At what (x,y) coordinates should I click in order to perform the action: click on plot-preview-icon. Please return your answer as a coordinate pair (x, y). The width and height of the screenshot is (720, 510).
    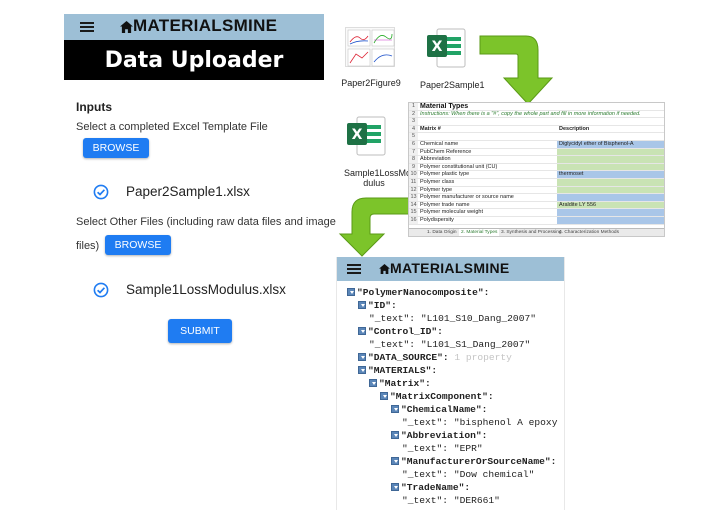
    Looking at the image, I should click on (371, 48).